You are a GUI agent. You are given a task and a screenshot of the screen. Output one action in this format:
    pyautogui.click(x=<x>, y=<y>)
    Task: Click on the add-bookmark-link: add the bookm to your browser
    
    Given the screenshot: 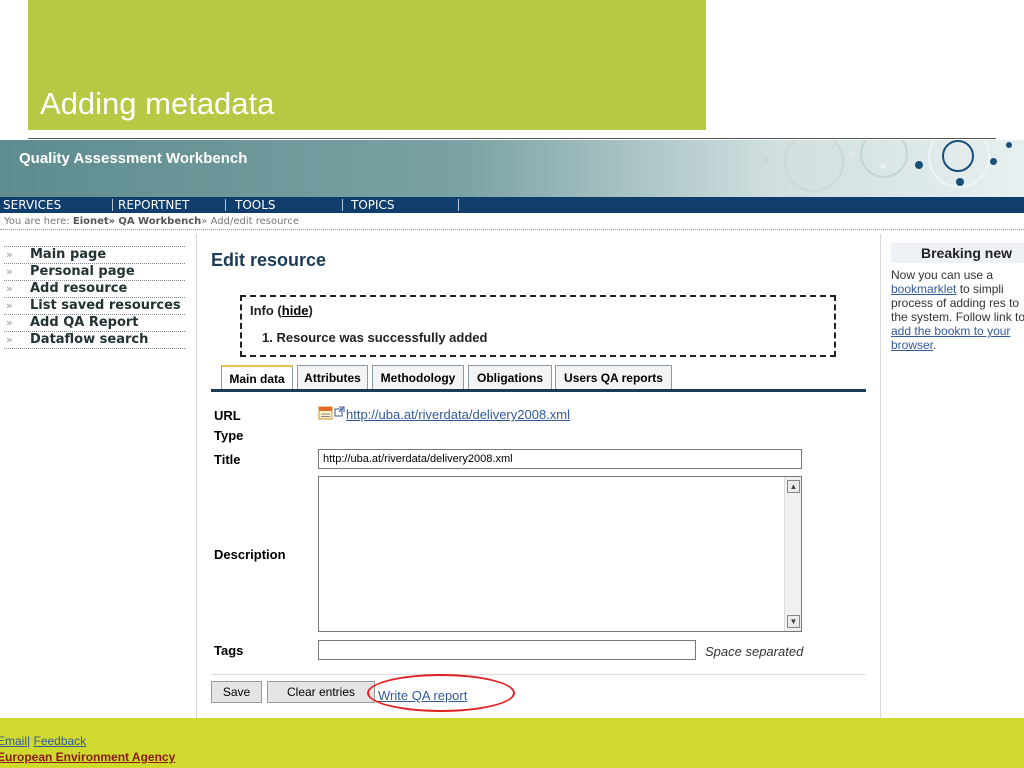 What is the action you would take?
    pyautogui.click(x=950, y=338)
    